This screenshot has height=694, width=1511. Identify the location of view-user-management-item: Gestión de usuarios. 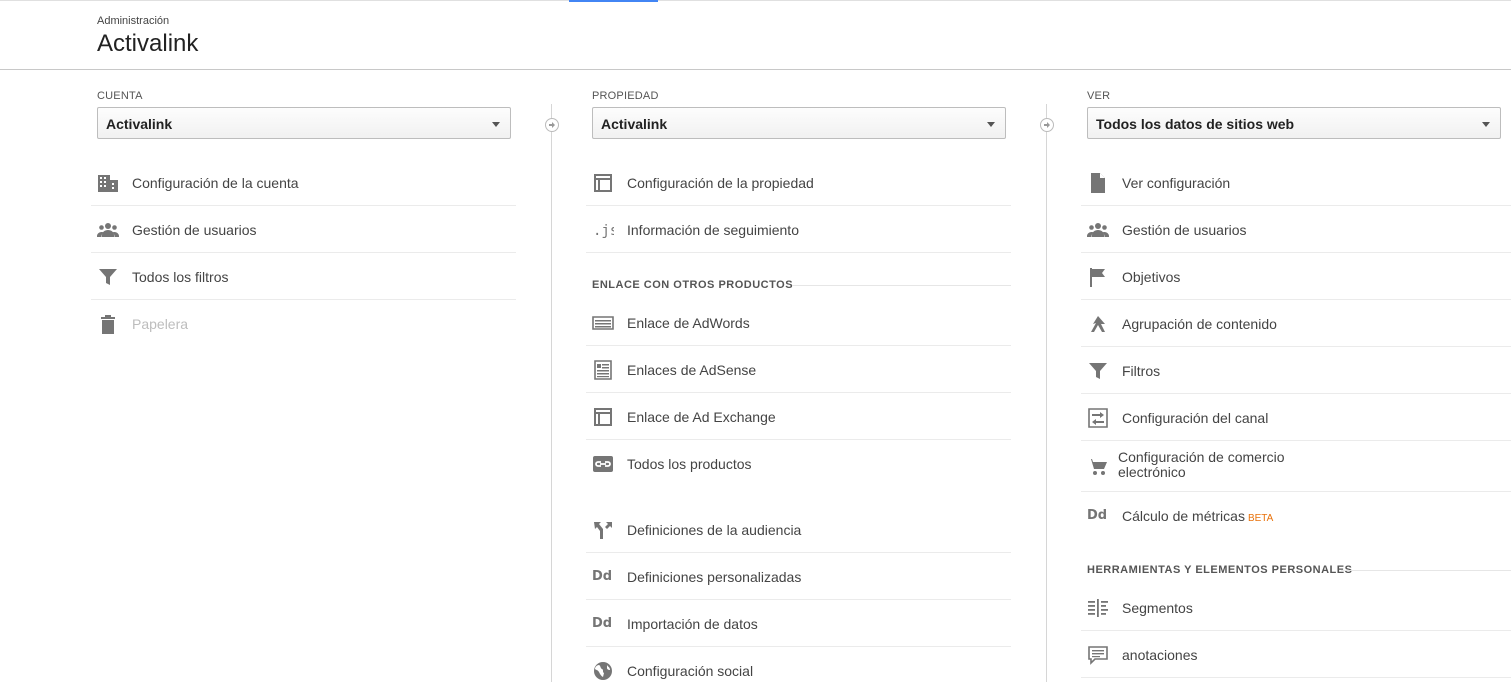
(1296, 230).